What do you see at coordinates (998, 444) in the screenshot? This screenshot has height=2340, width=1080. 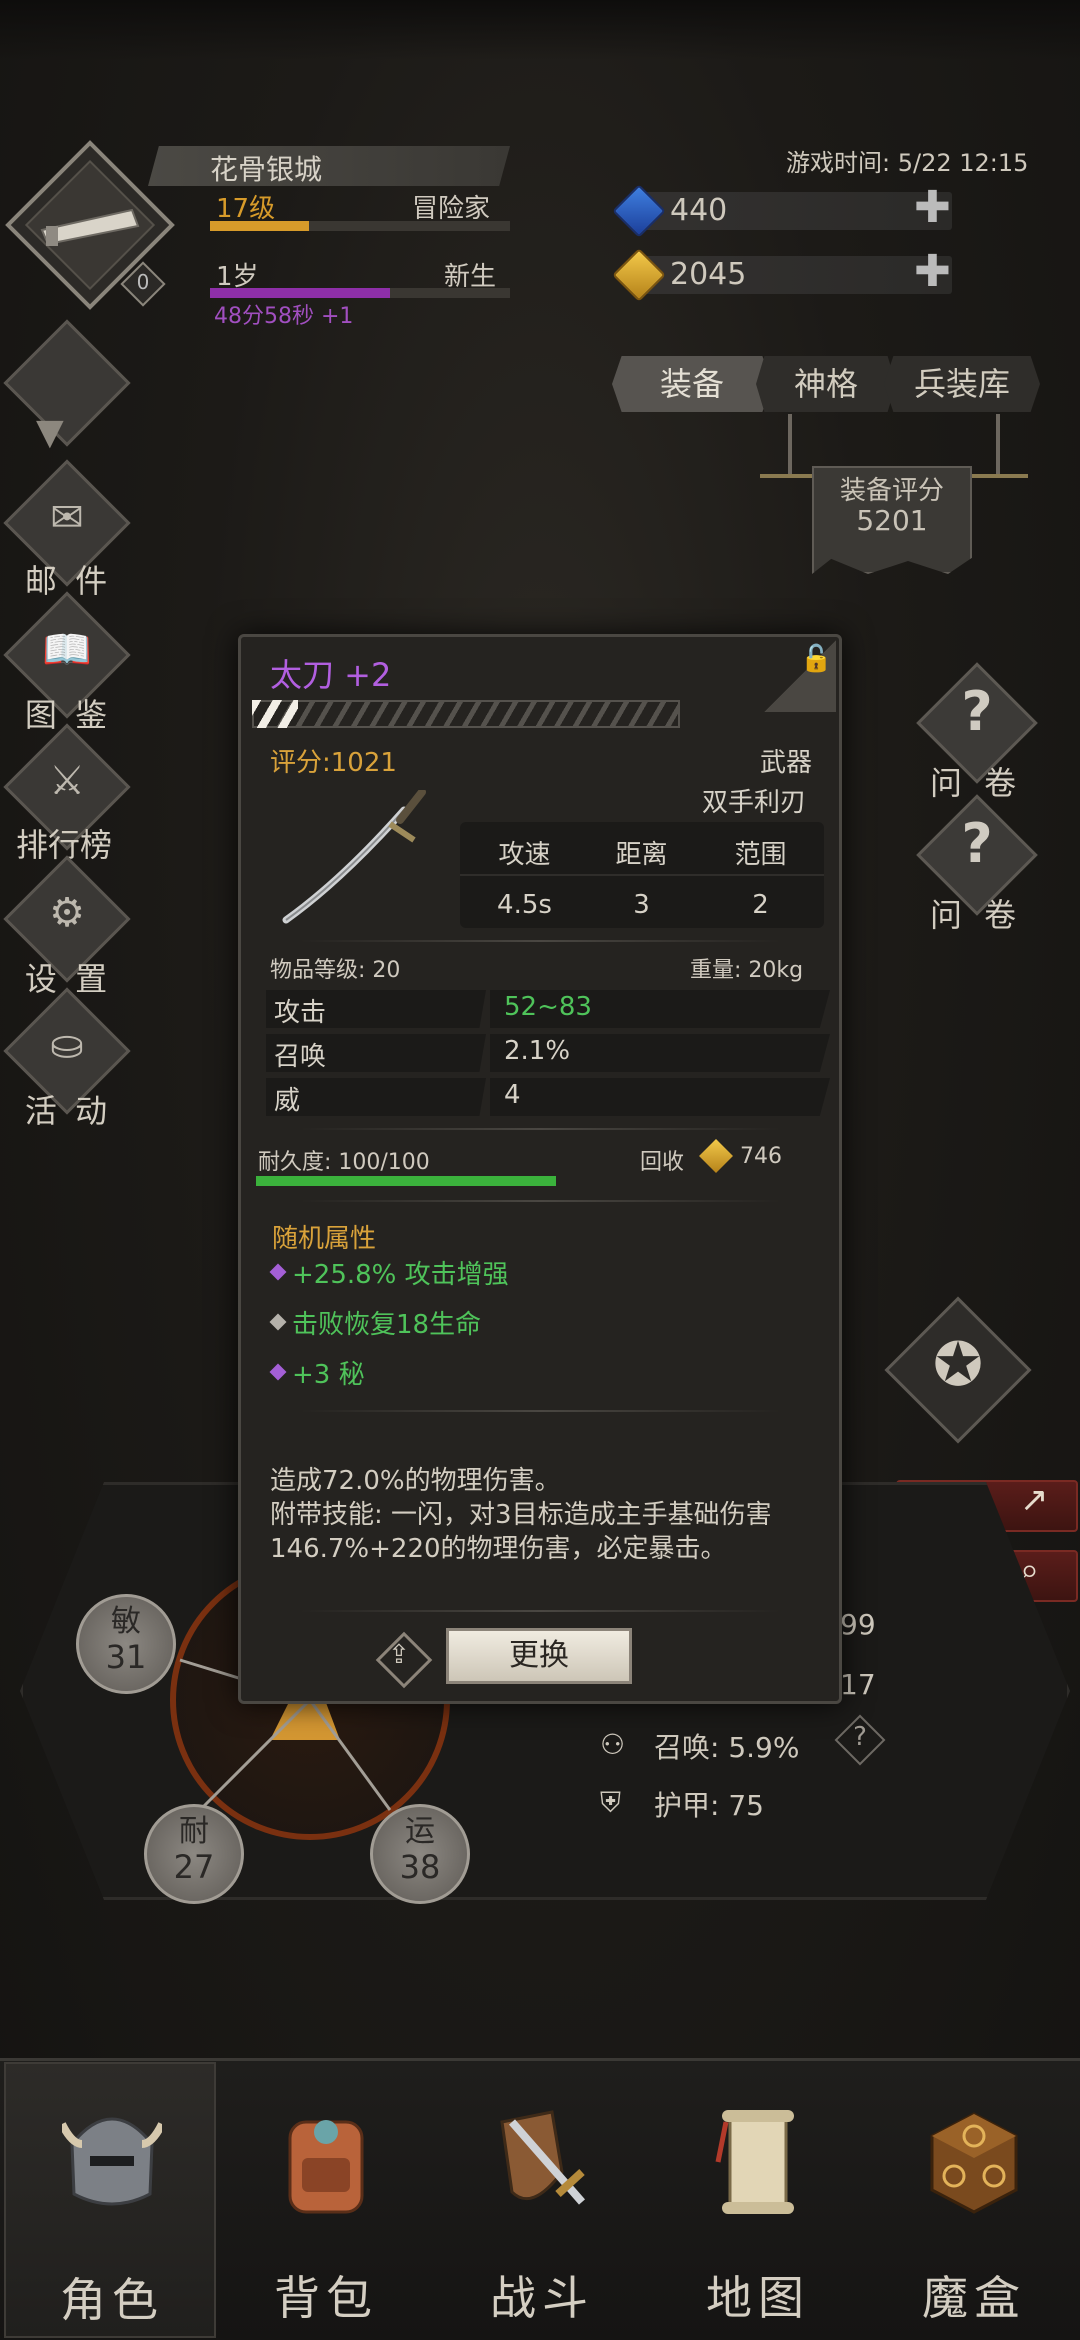 I see `banner-rope-right` at bounding box center [998, 444].